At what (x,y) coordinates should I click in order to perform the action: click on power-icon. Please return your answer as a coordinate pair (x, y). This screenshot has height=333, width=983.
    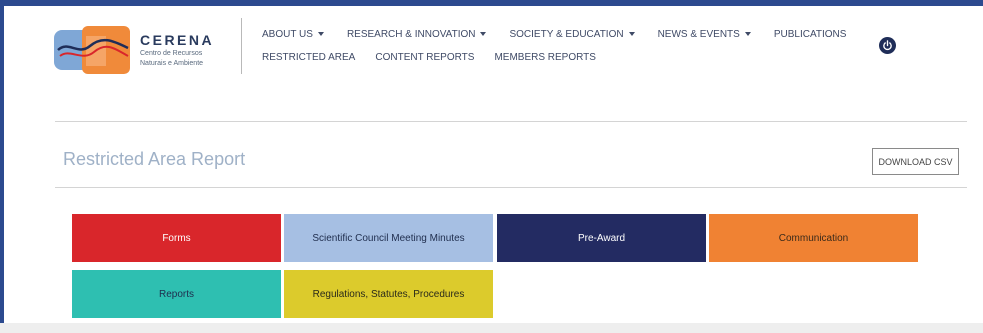
    Looking at the image, I should click on (887, 45).